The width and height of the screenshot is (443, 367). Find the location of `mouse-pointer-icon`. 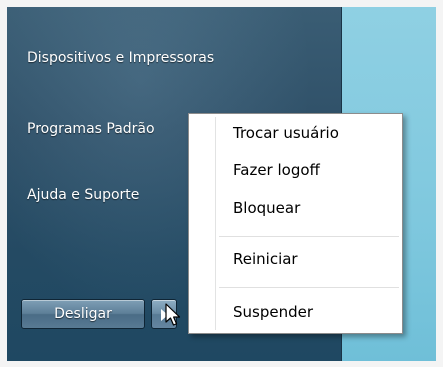

mouse-pointer-icon is located at coordinates (173, 314).